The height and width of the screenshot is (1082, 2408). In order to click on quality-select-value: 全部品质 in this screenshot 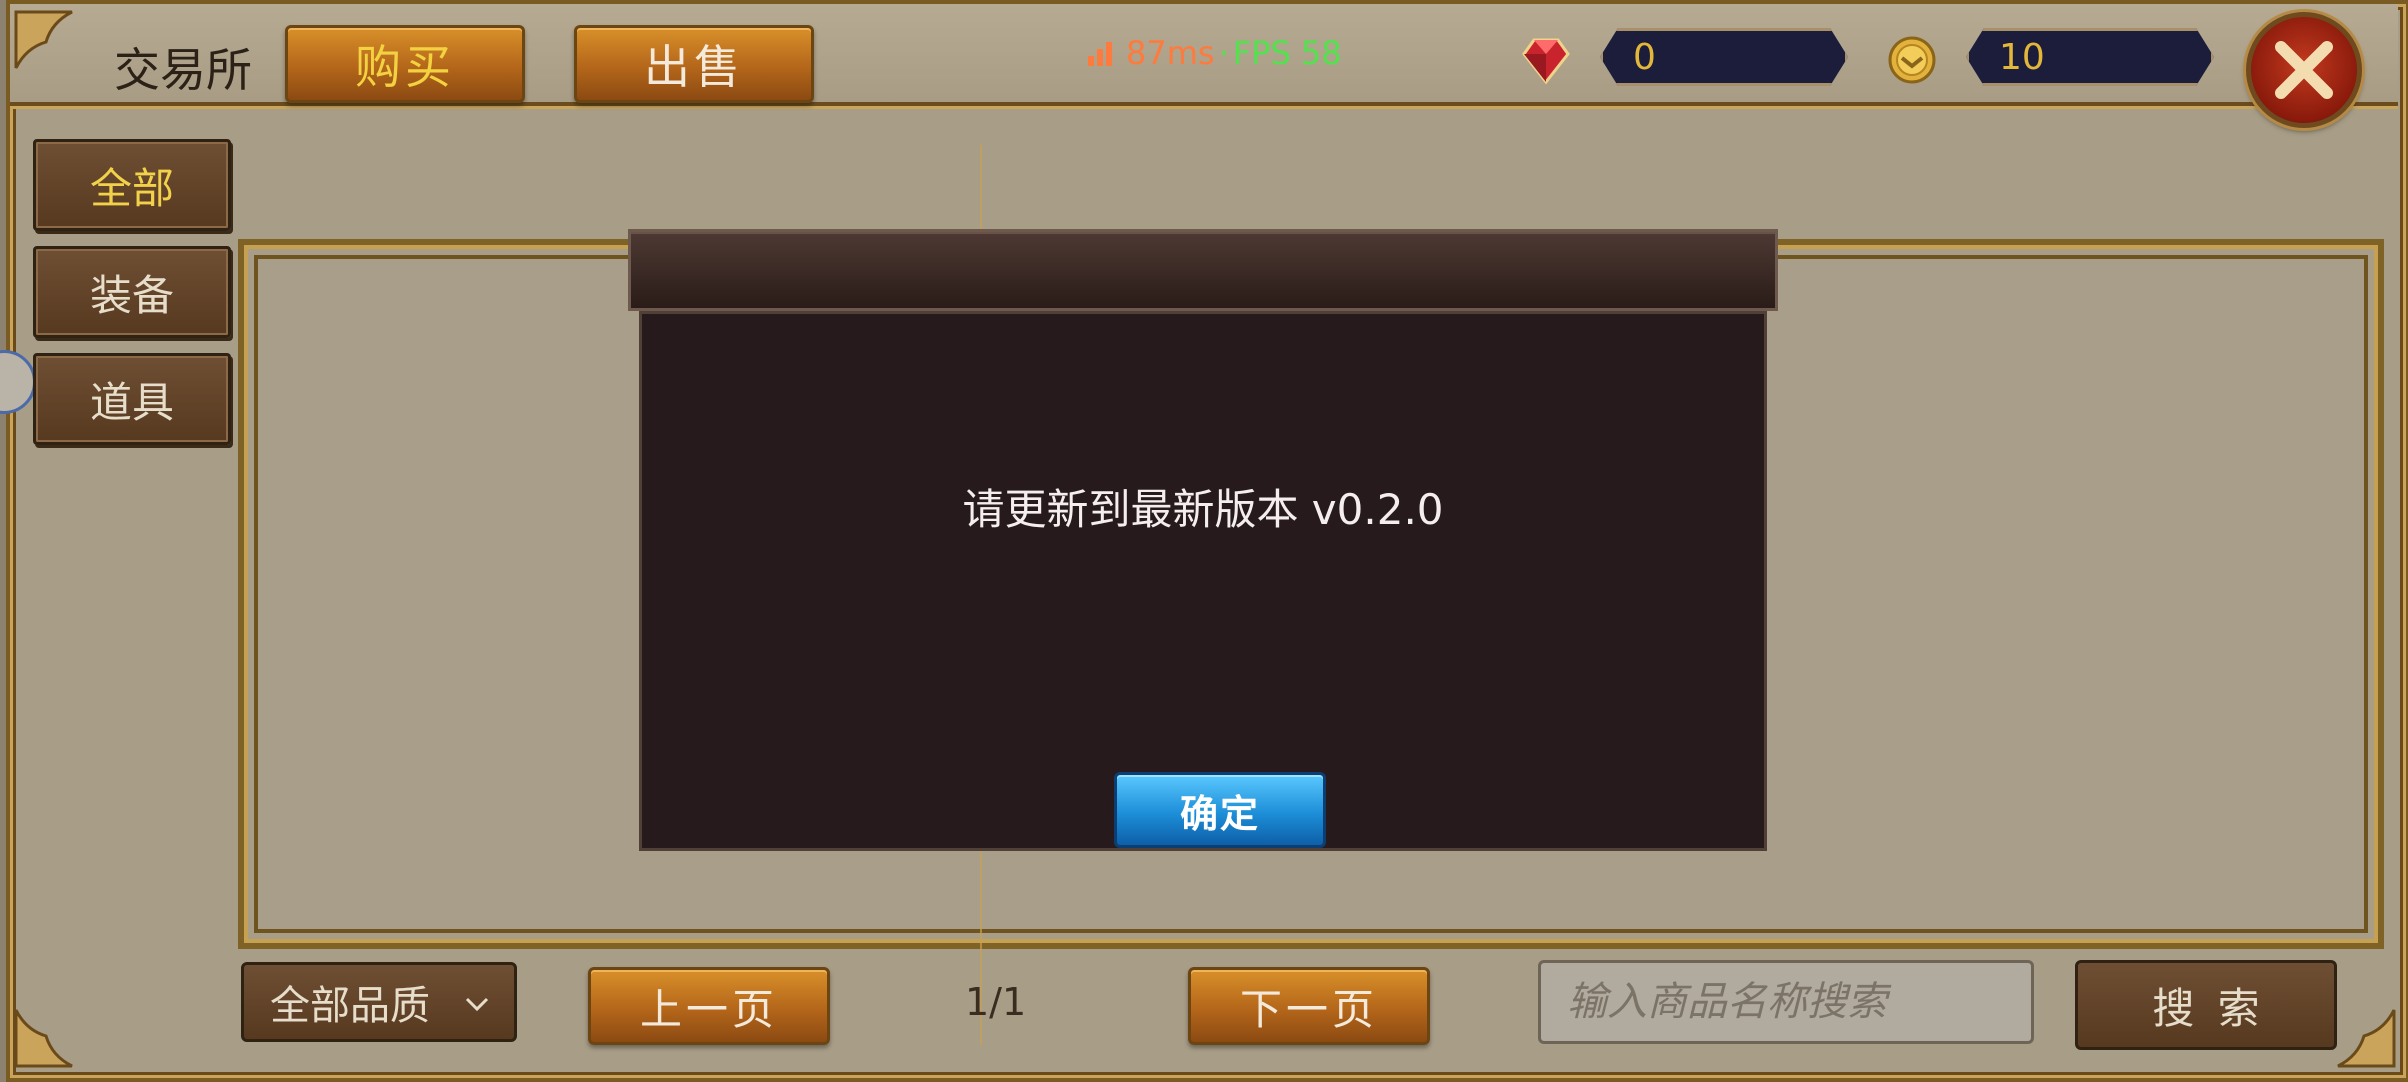, I will do `click(350, 1006)`.